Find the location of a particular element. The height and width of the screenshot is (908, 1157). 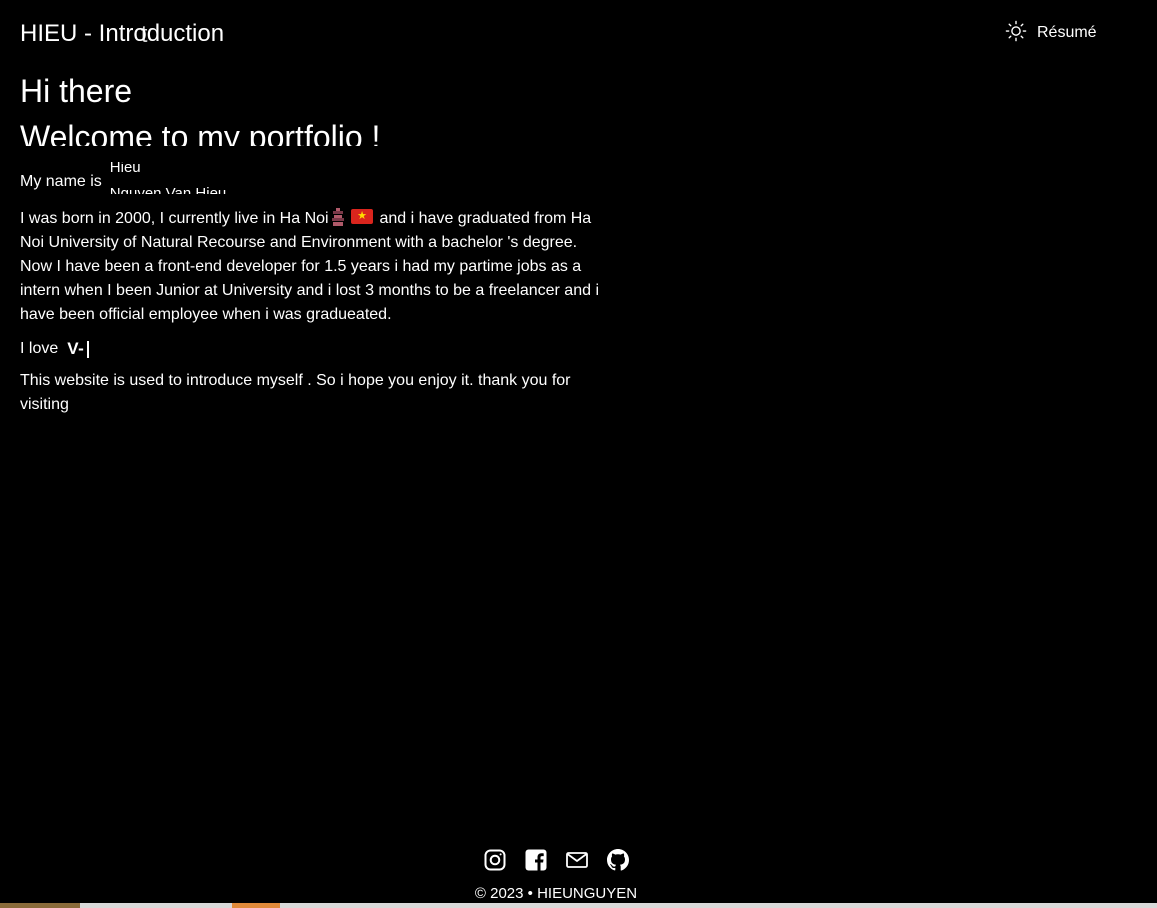

site-title: HIEU - In t troduction is located at coordinates (122, 34).